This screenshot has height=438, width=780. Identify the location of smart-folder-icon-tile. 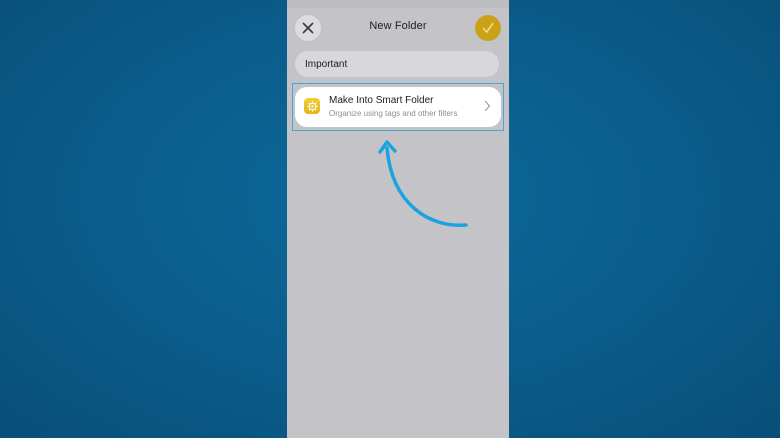
(312, 106).